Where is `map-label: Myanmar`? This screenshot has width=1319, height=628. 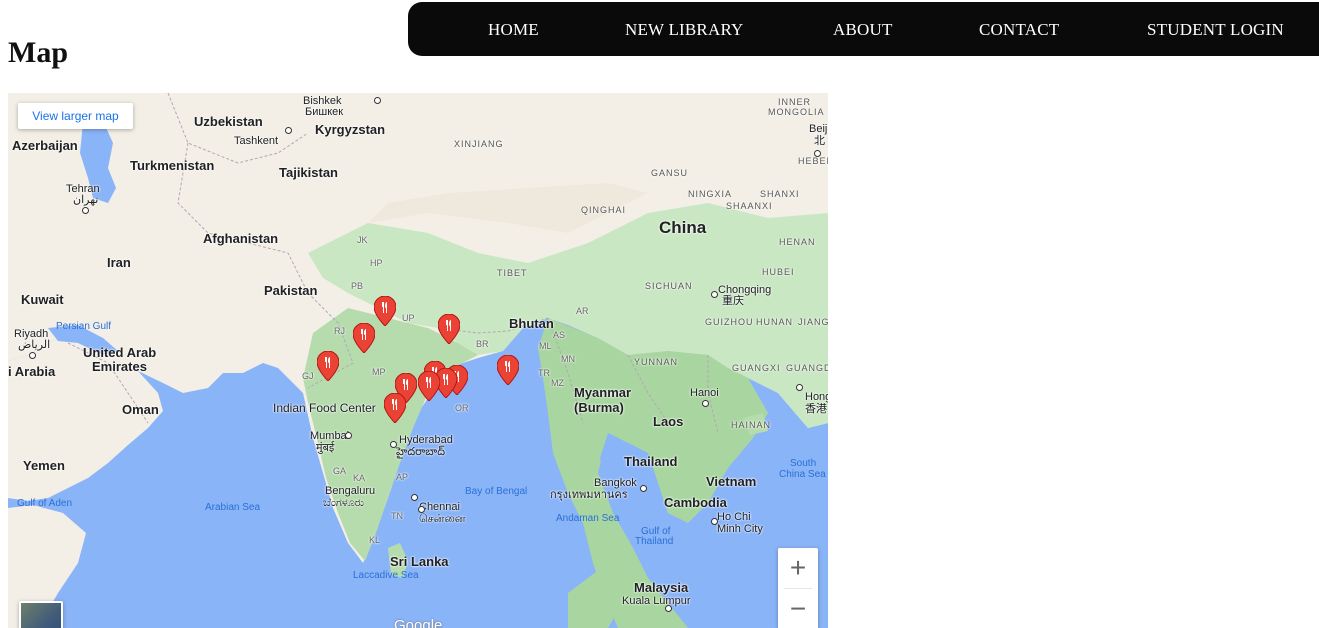
map-label: Myanmar is located at coordinates (603, 392).